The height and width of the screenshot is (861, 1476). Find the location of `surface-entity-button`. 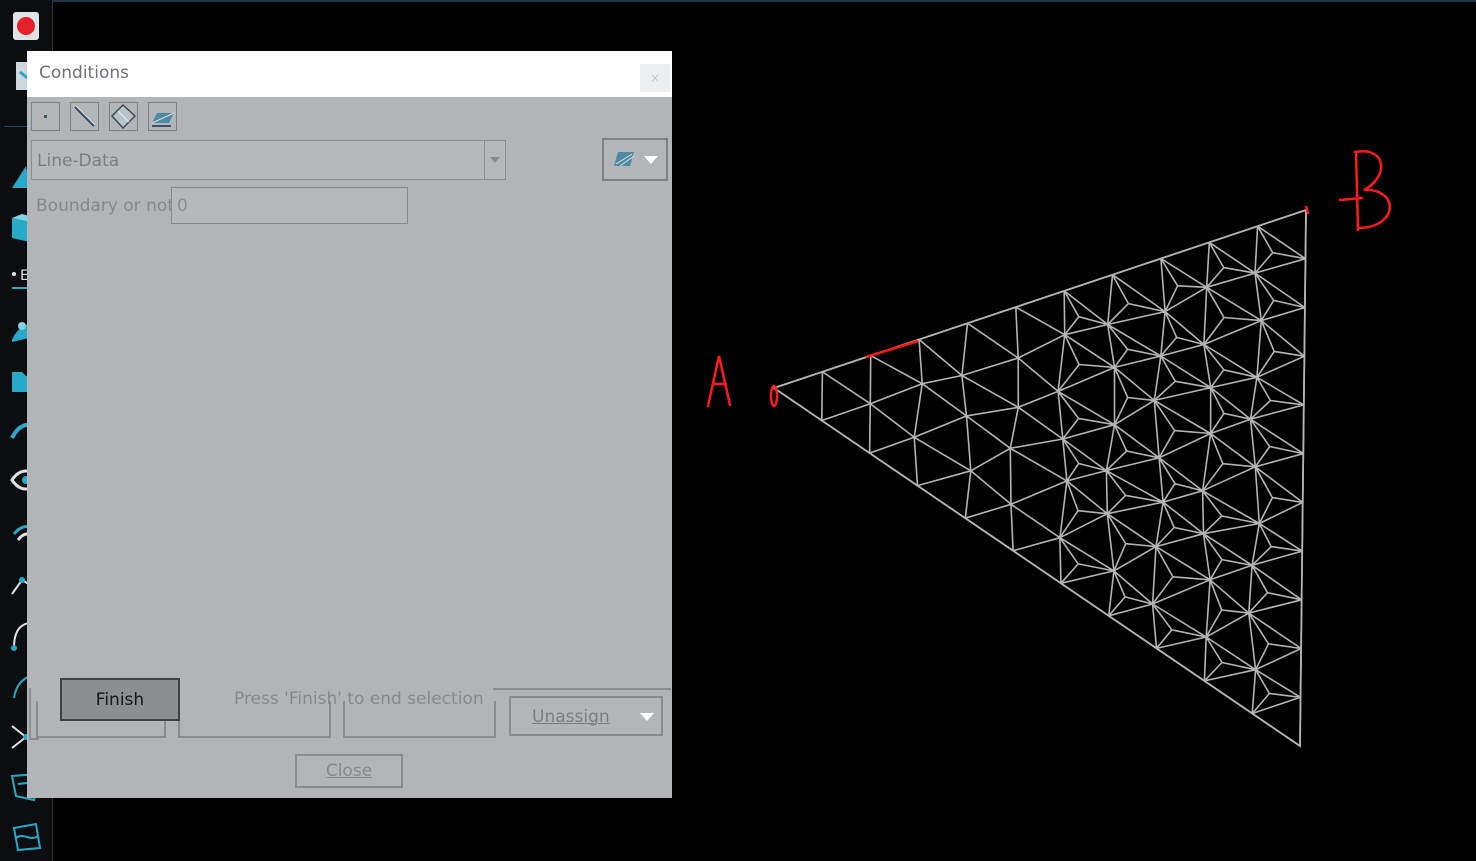

surface-entity-button is located at coordinates (123, 116).